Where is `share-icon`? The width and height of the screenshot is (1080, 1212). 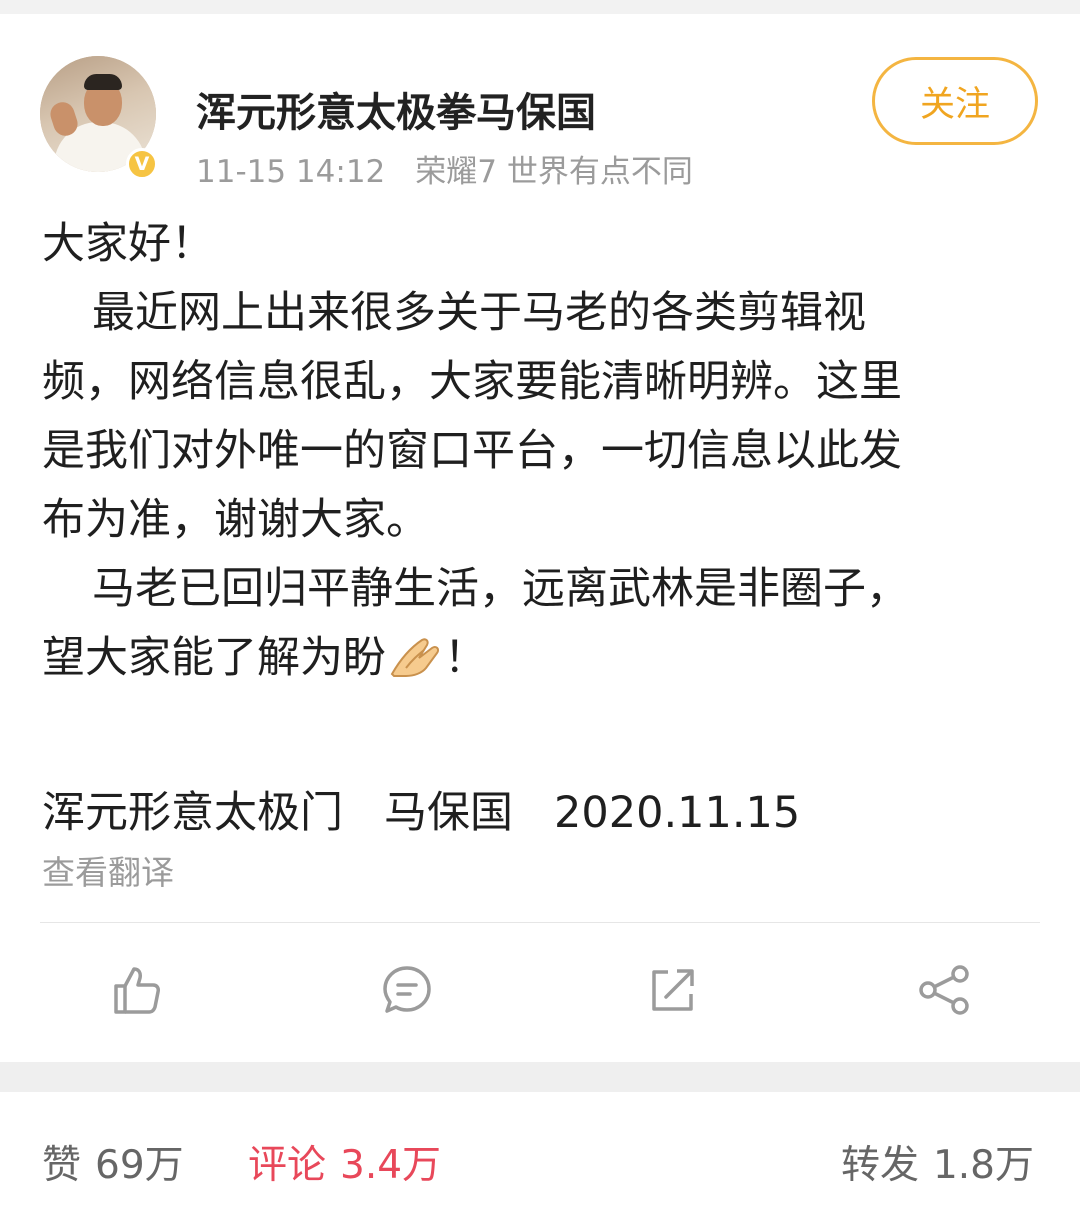
share-icon is located at coordinates (944, 990).